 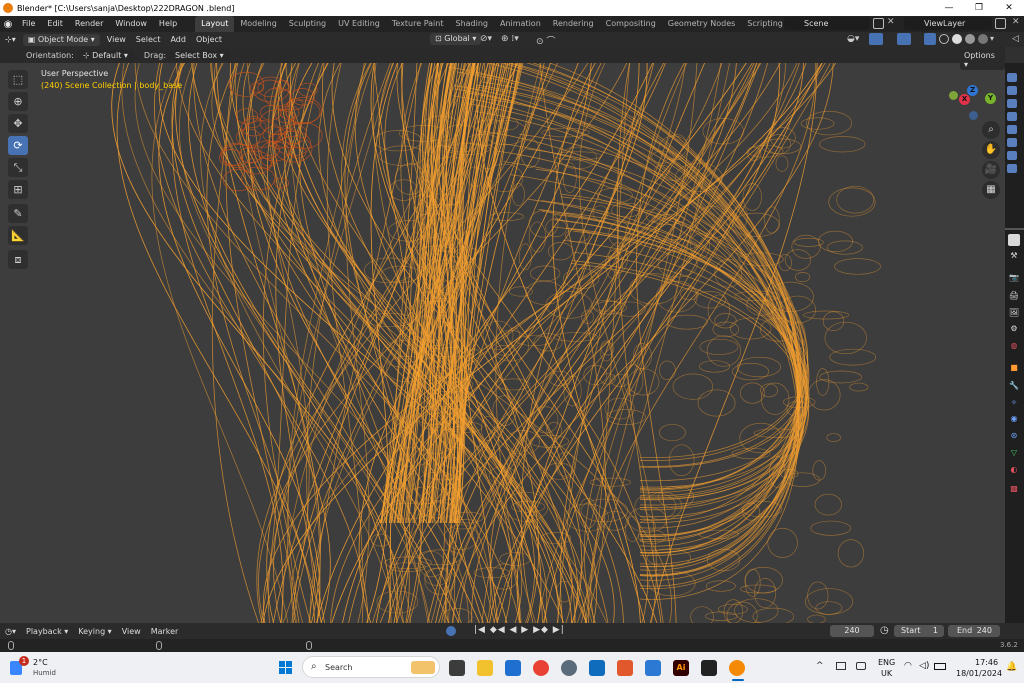 What do you see at coordinates (307, 24) in the screenshot?
I see `tab-sculpting: Sculpting` at bounding box center [307, 24].